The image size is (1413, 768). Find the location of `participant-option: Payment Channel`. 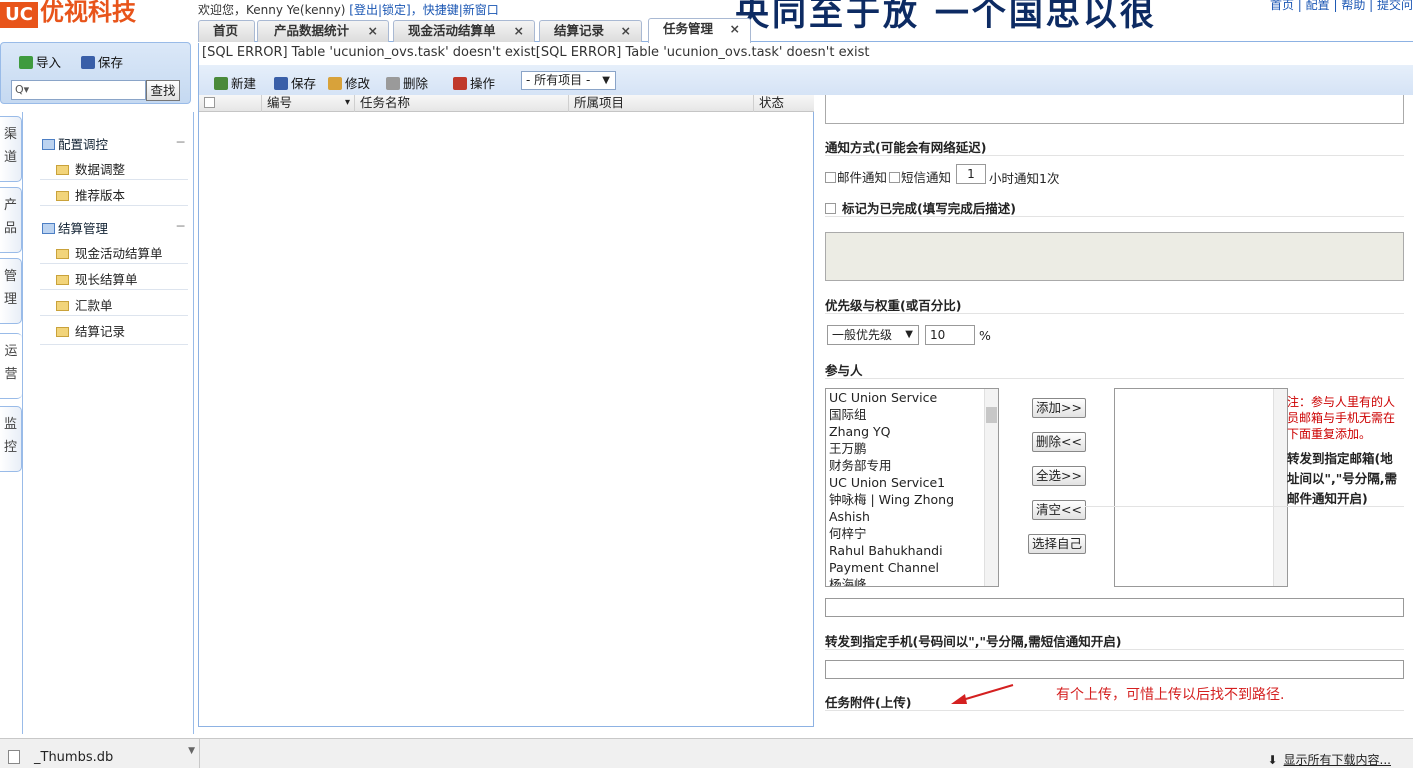

participant-option: Payment Channel is located at coordinates (912, 567).